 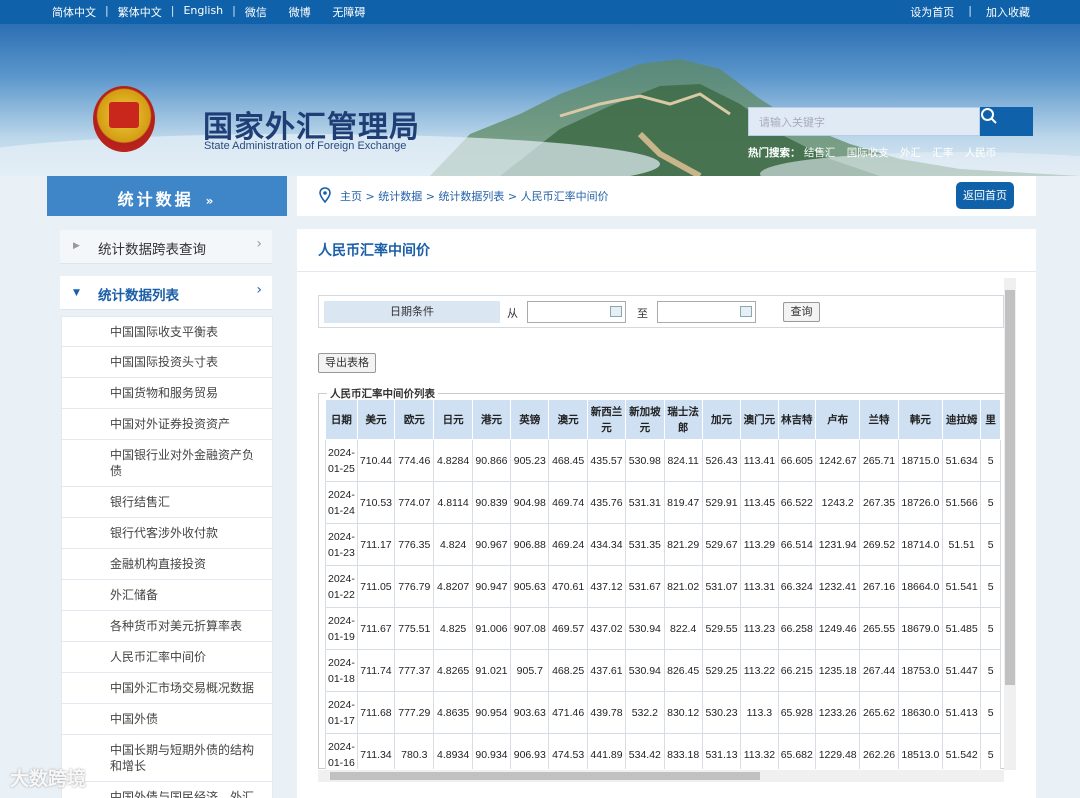 What do you see at coordinates (167, 626) in the screenshot?
I see `sidebar-subitem: 各种货币对美元折算率表` at bounding box center [167, 626].